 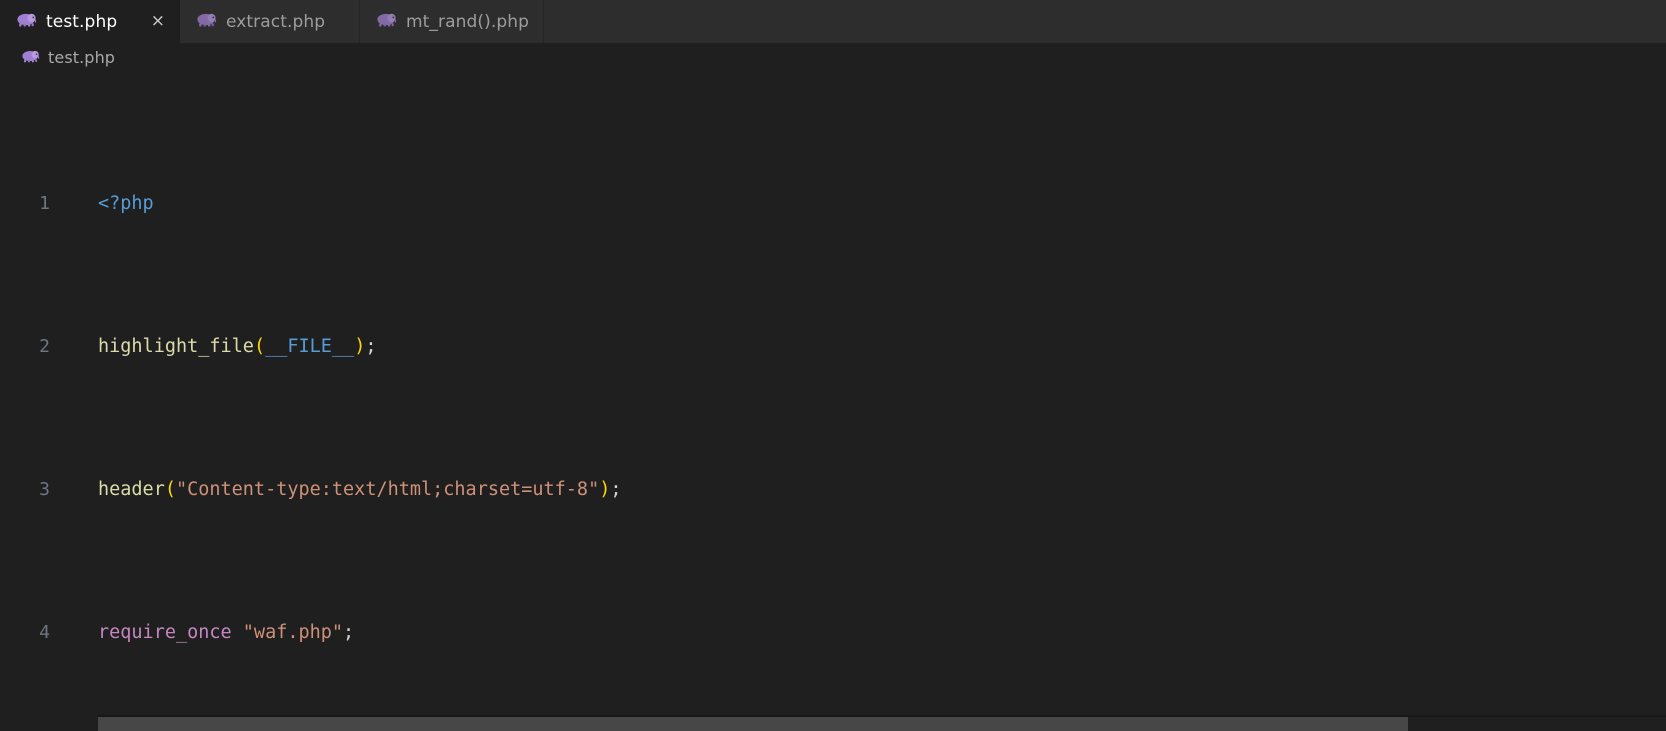 What do you see at coordinates (867, 204) in the screenshot?
I see `line-text: <?php` at bounding box center [867, 204].